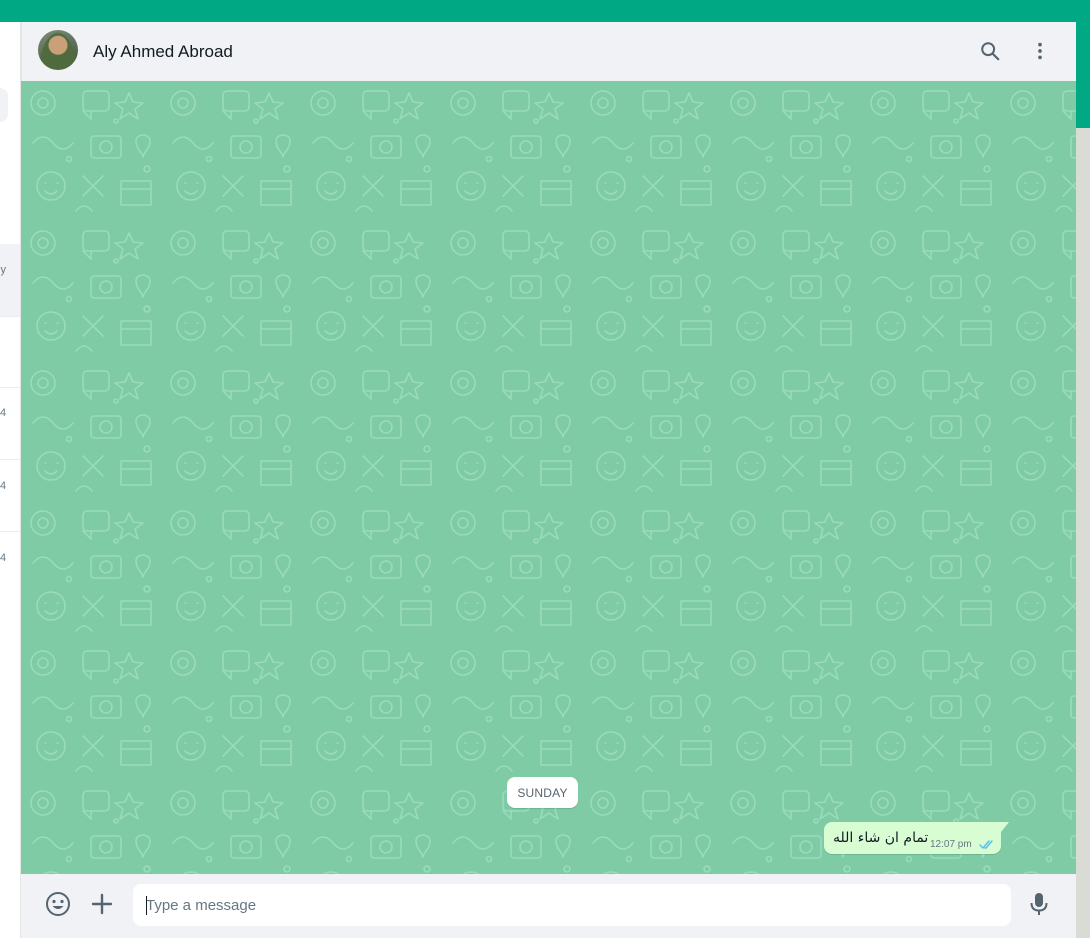 The height and width of the screenshot is (938, 1090). I want to click on attach-plus-icon, so click(102, 904).